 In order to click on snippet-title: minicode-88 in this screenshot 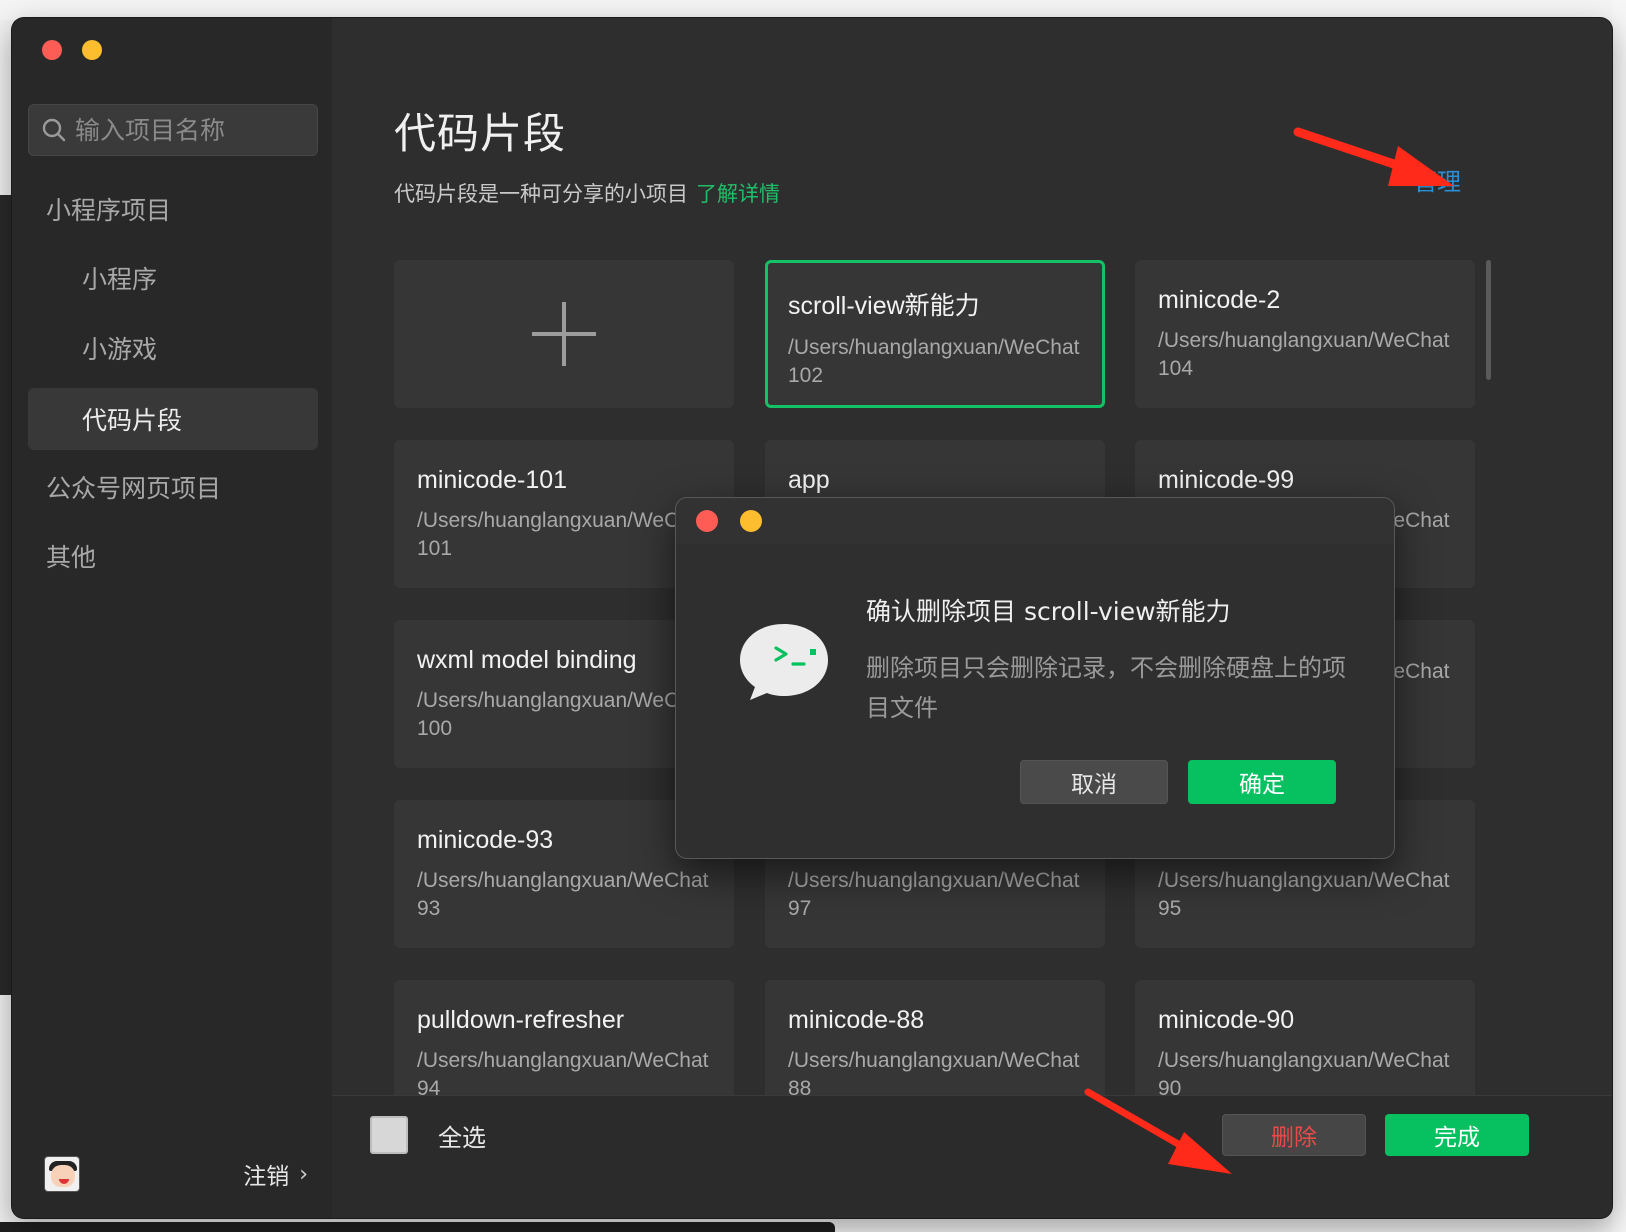, I will do `click(856, 1020)`.